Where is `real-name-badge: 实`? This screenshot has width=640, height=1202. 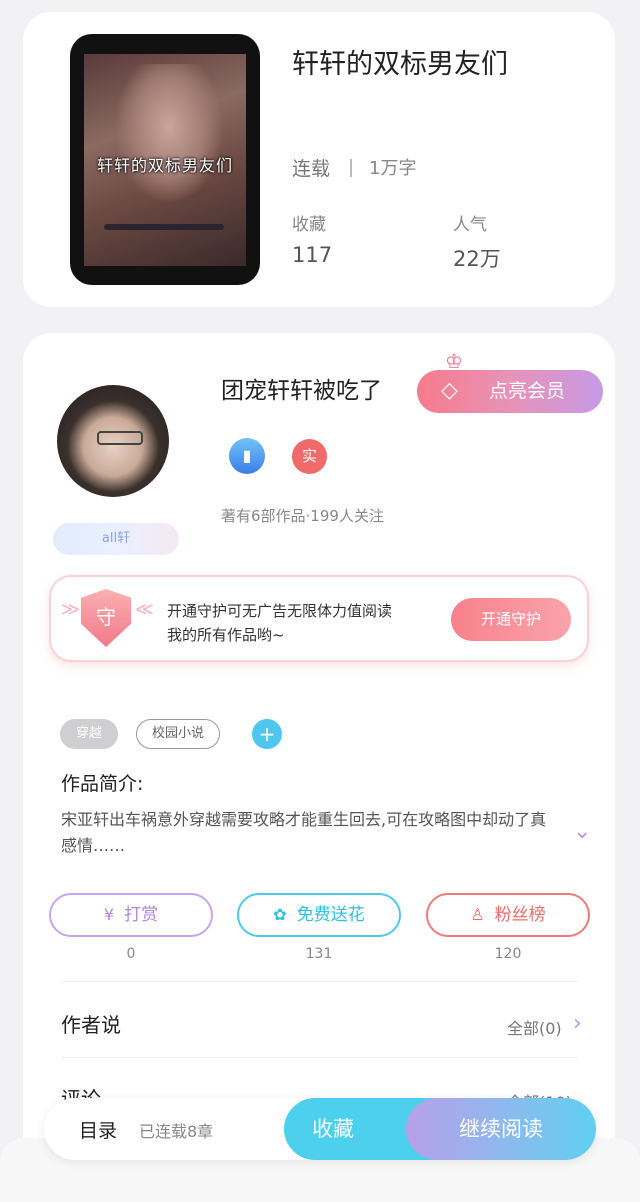
real-name-badge: 实 is located at coordinates (309, 456).